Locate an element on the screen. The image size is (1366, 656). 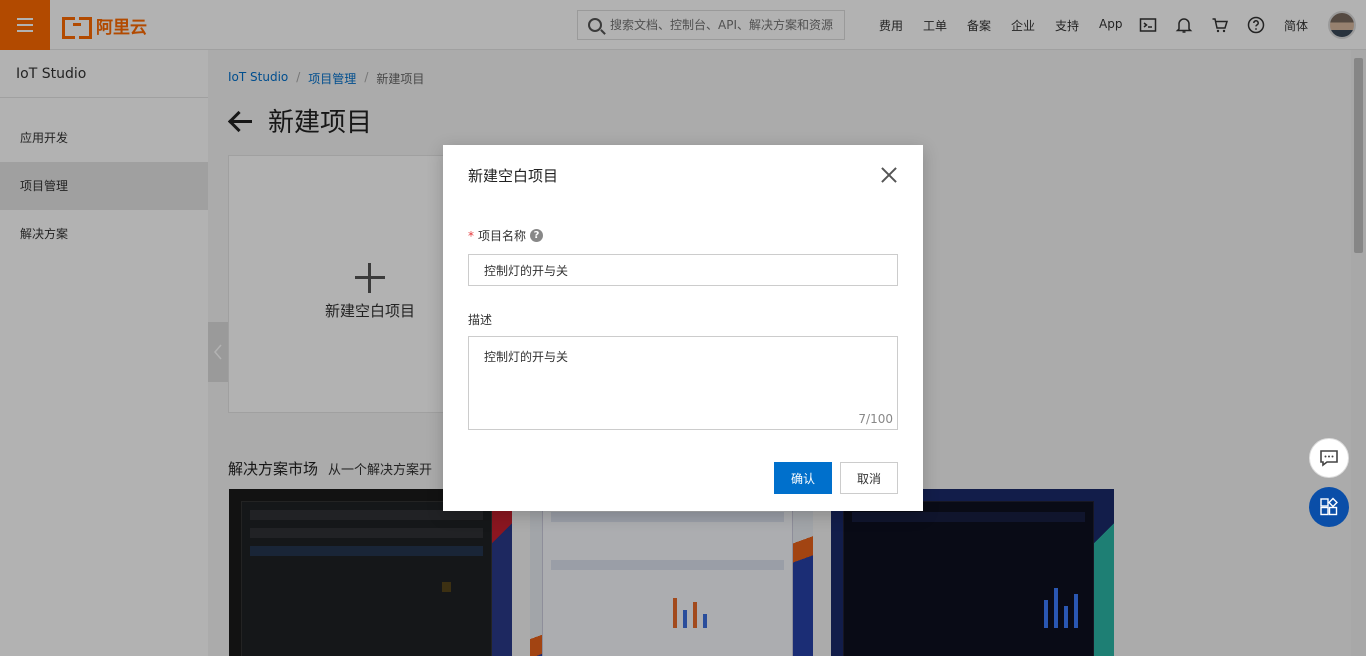
chat-icon is located at coordinates (1329, 458).